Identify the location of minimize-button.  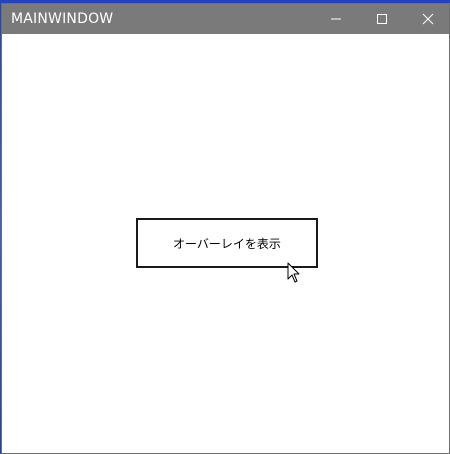
(336, 19).